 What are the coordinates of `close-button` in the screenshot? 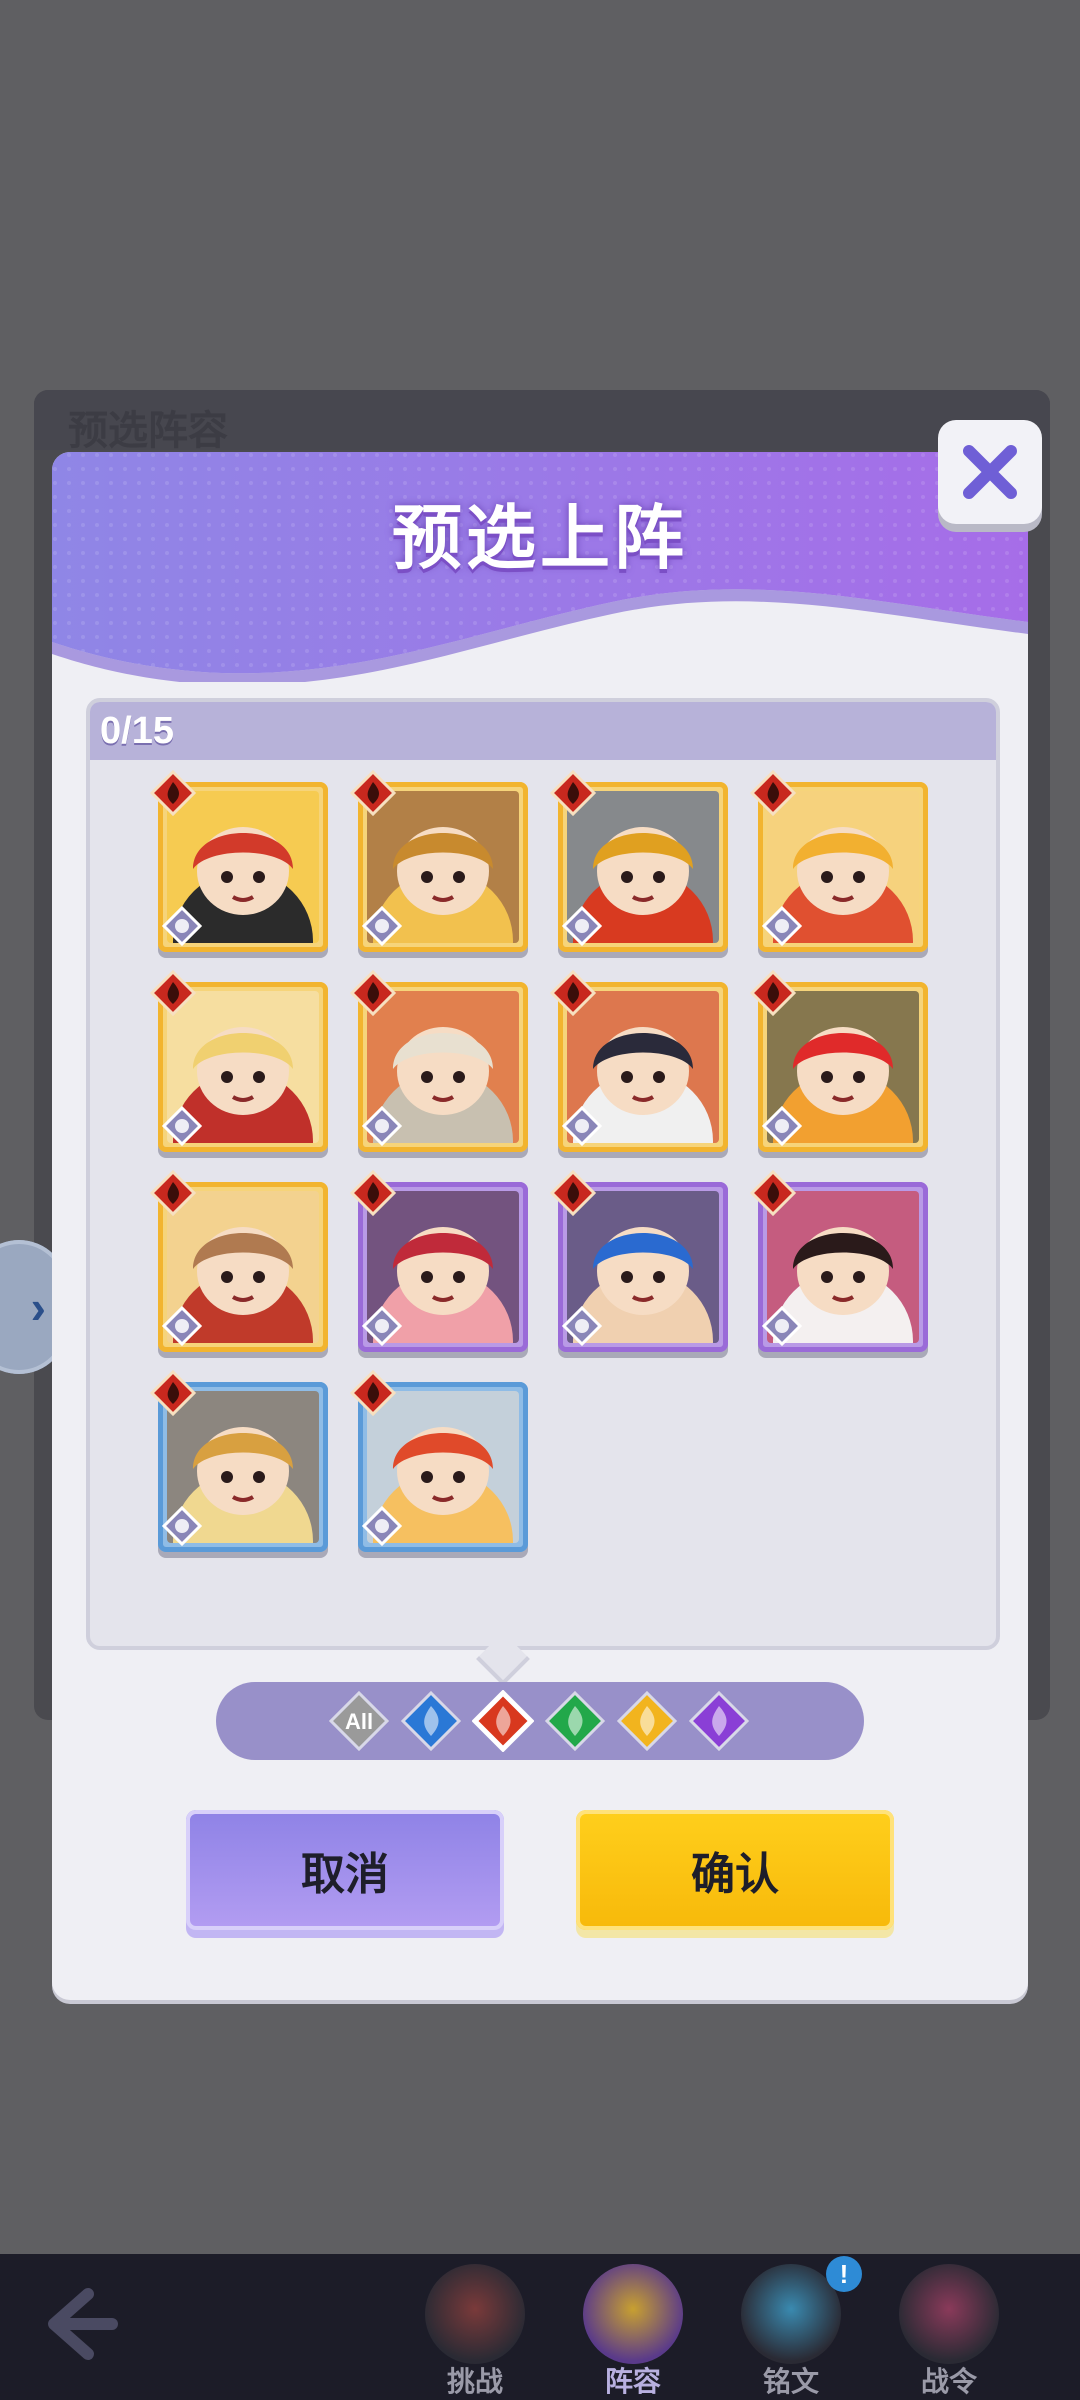 It's located at (990, 472).